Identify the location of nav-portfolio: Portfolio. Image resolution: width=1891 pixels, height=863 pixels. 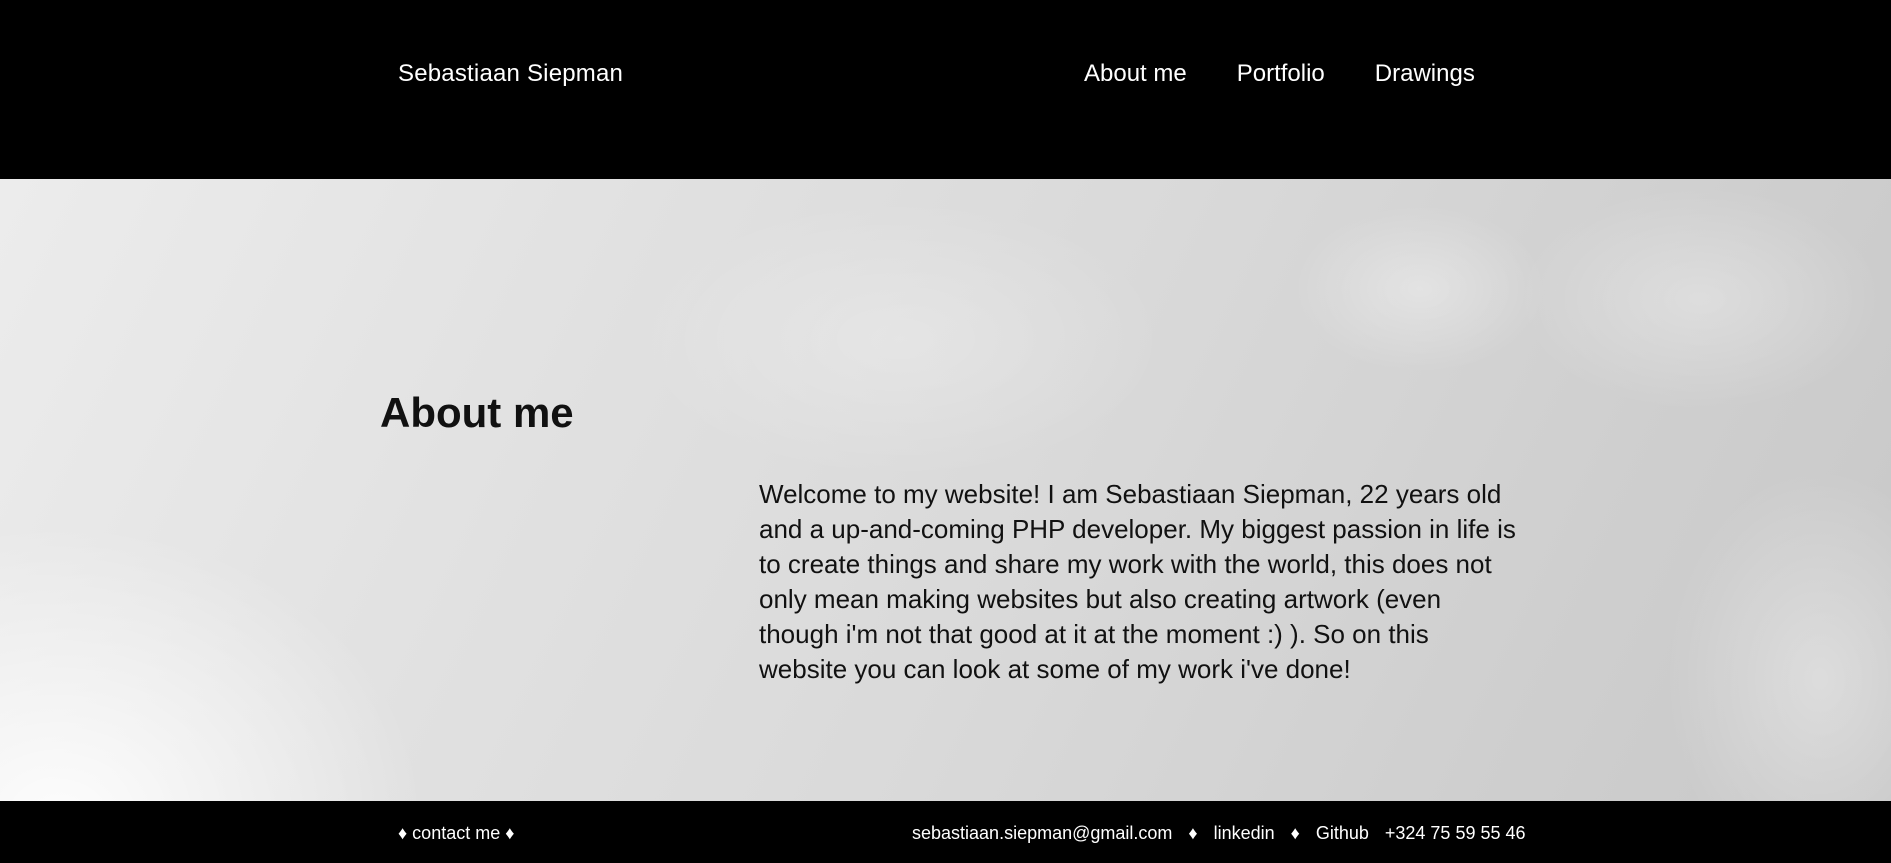
(1281, 74).